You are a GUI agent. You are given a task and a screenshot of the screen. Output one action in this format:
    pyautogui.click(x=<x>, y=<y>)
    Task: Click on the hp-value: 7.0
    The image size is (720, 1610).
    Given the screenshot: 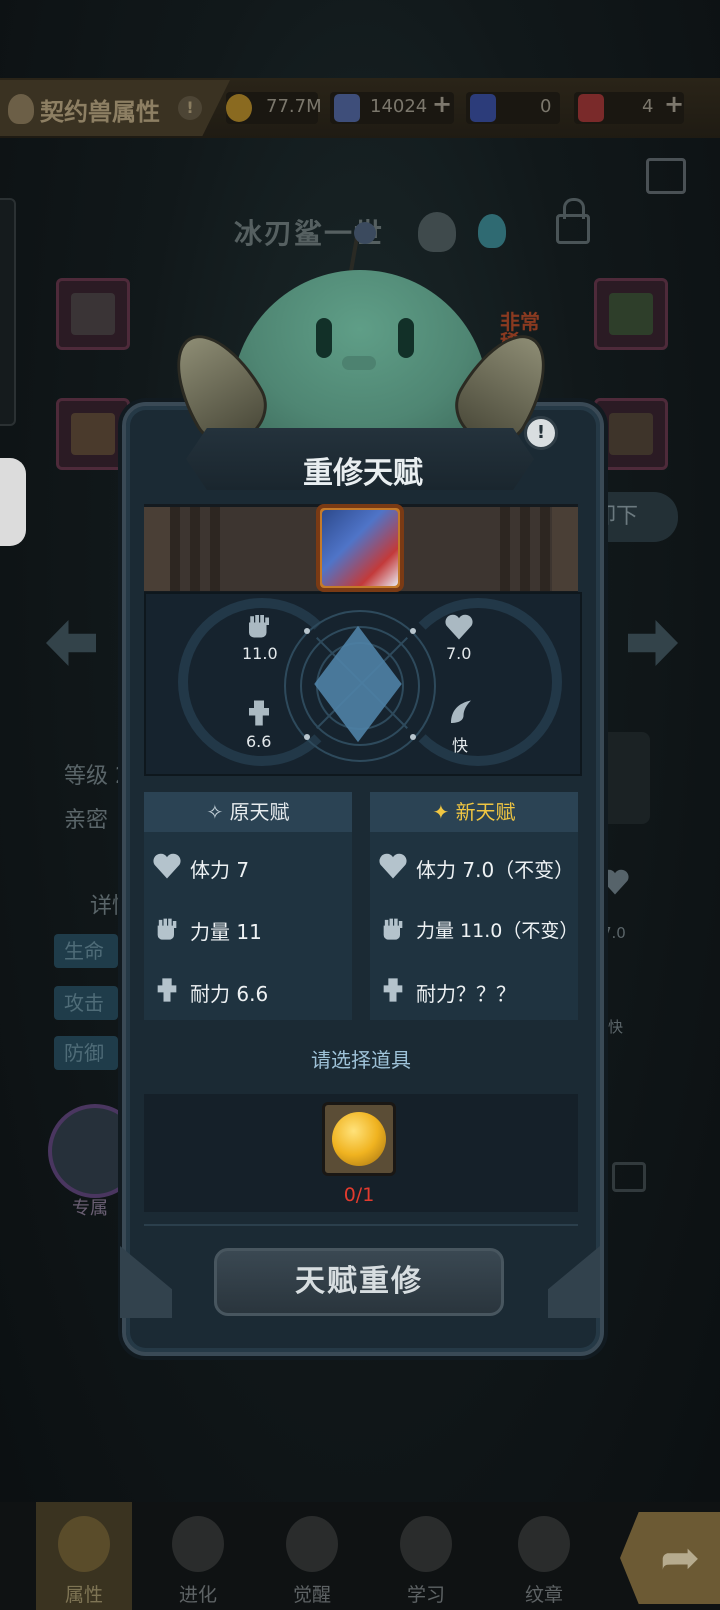 What is the action you would take?
    pyautogui.click(x=459, y=653)
    